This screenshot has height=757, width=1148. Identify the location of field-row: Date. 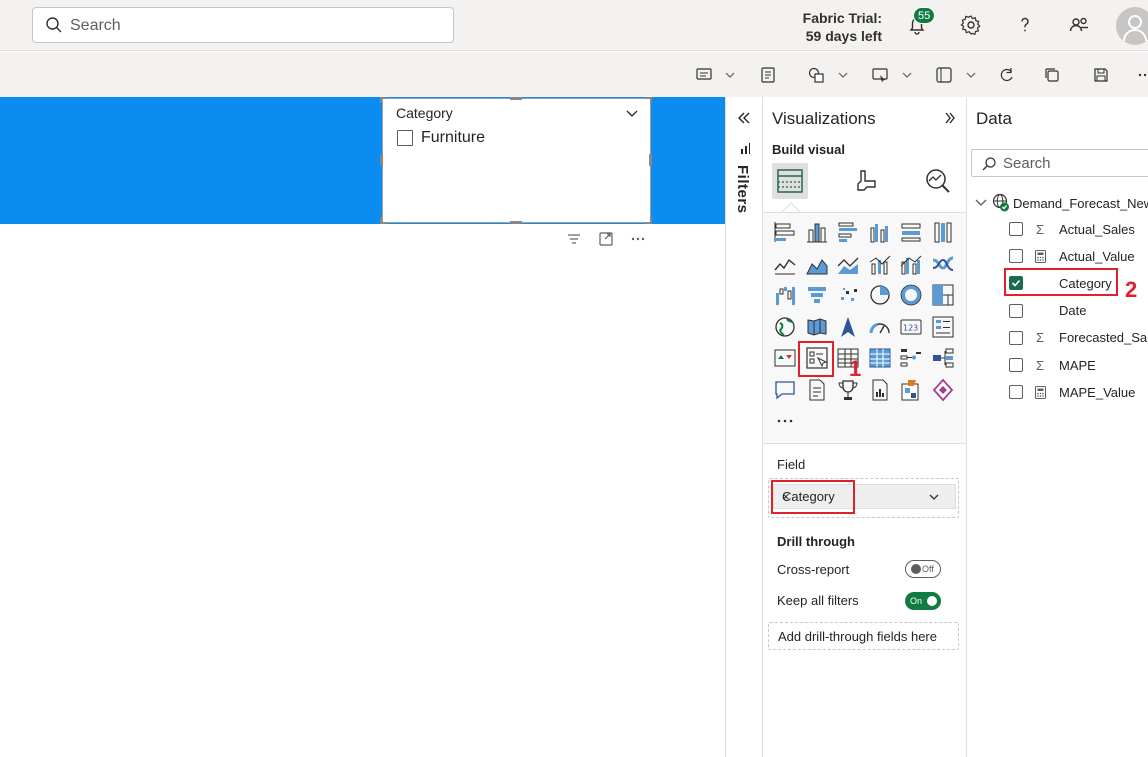
(1047, 311).